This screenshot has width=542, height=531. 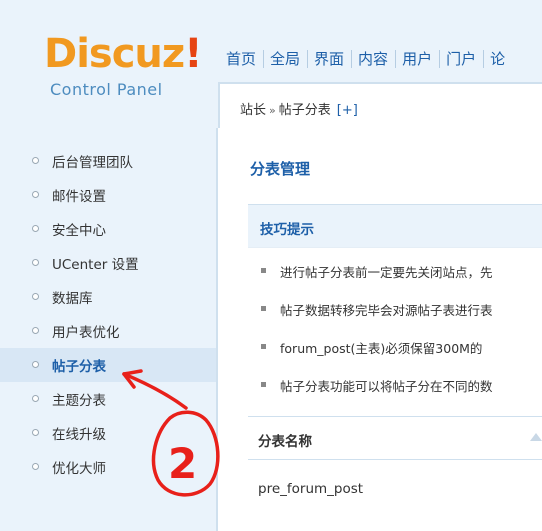 I want to click on sidebar-item-user-table-optimize: 用户表优化, so click(x=108, y=331).